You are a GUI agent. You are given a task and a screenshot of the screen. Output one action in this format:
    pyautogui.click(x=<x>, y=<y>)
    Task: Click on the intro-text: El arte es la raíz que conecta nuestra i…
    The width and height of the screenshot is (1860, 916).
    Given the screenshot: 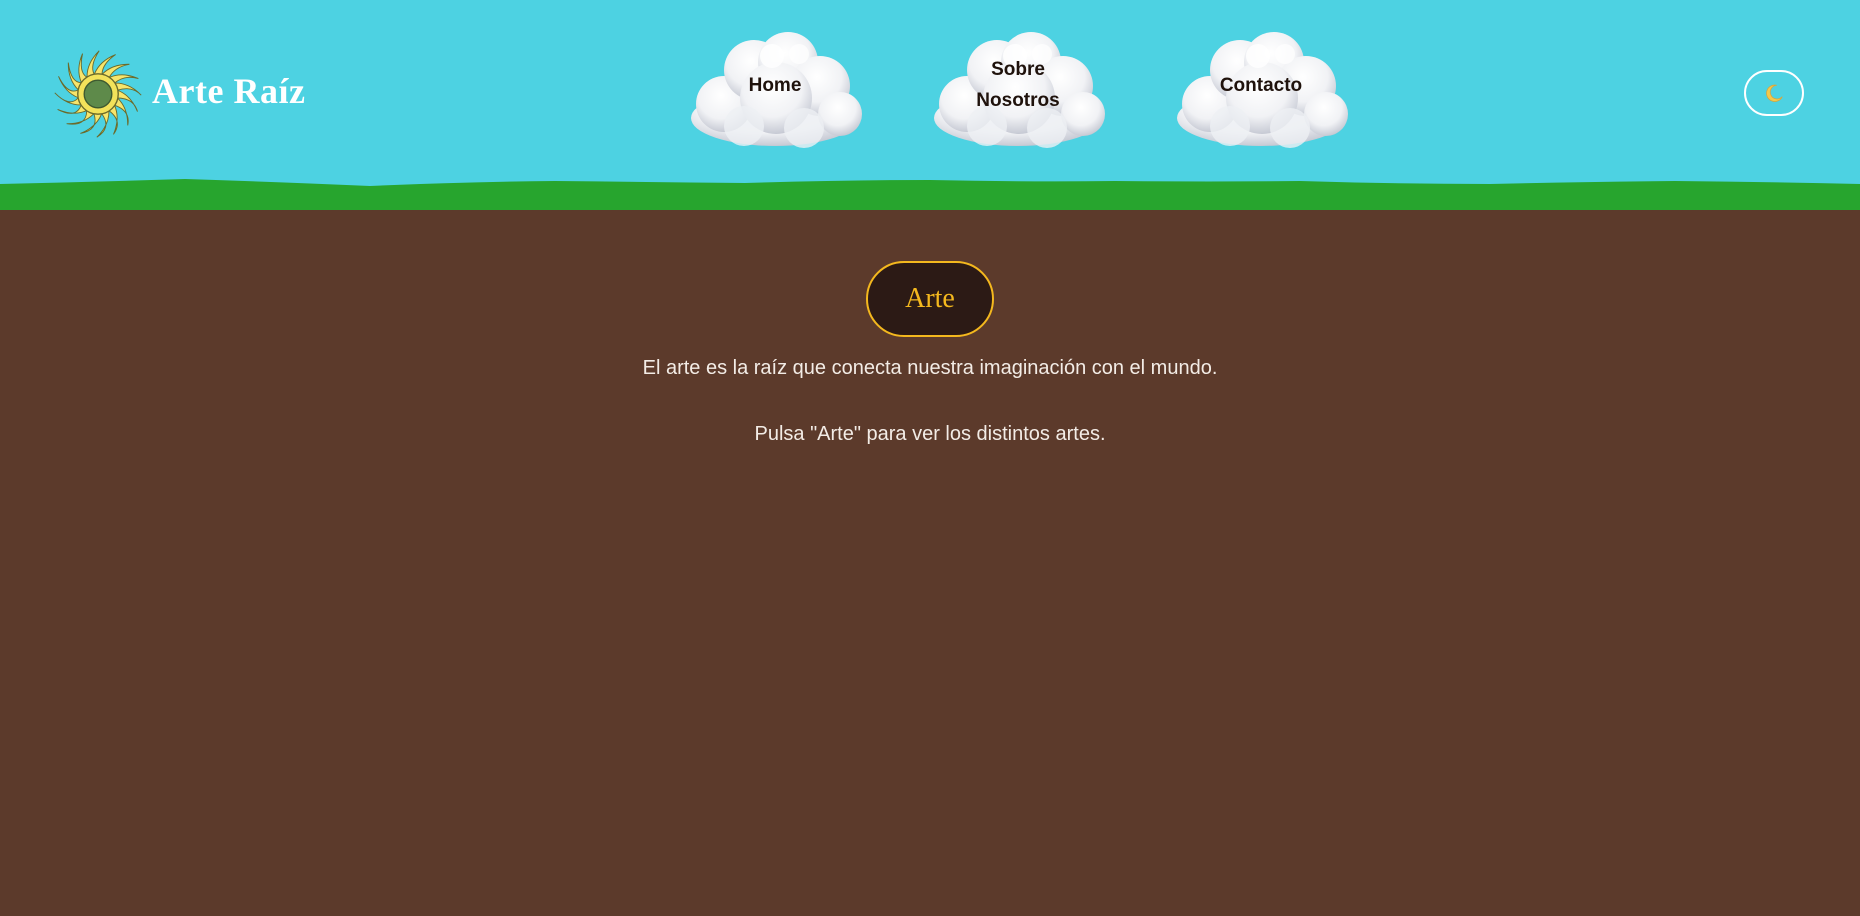 What is the action you would take?
    pyautogui.click(x=930, y=368)
    